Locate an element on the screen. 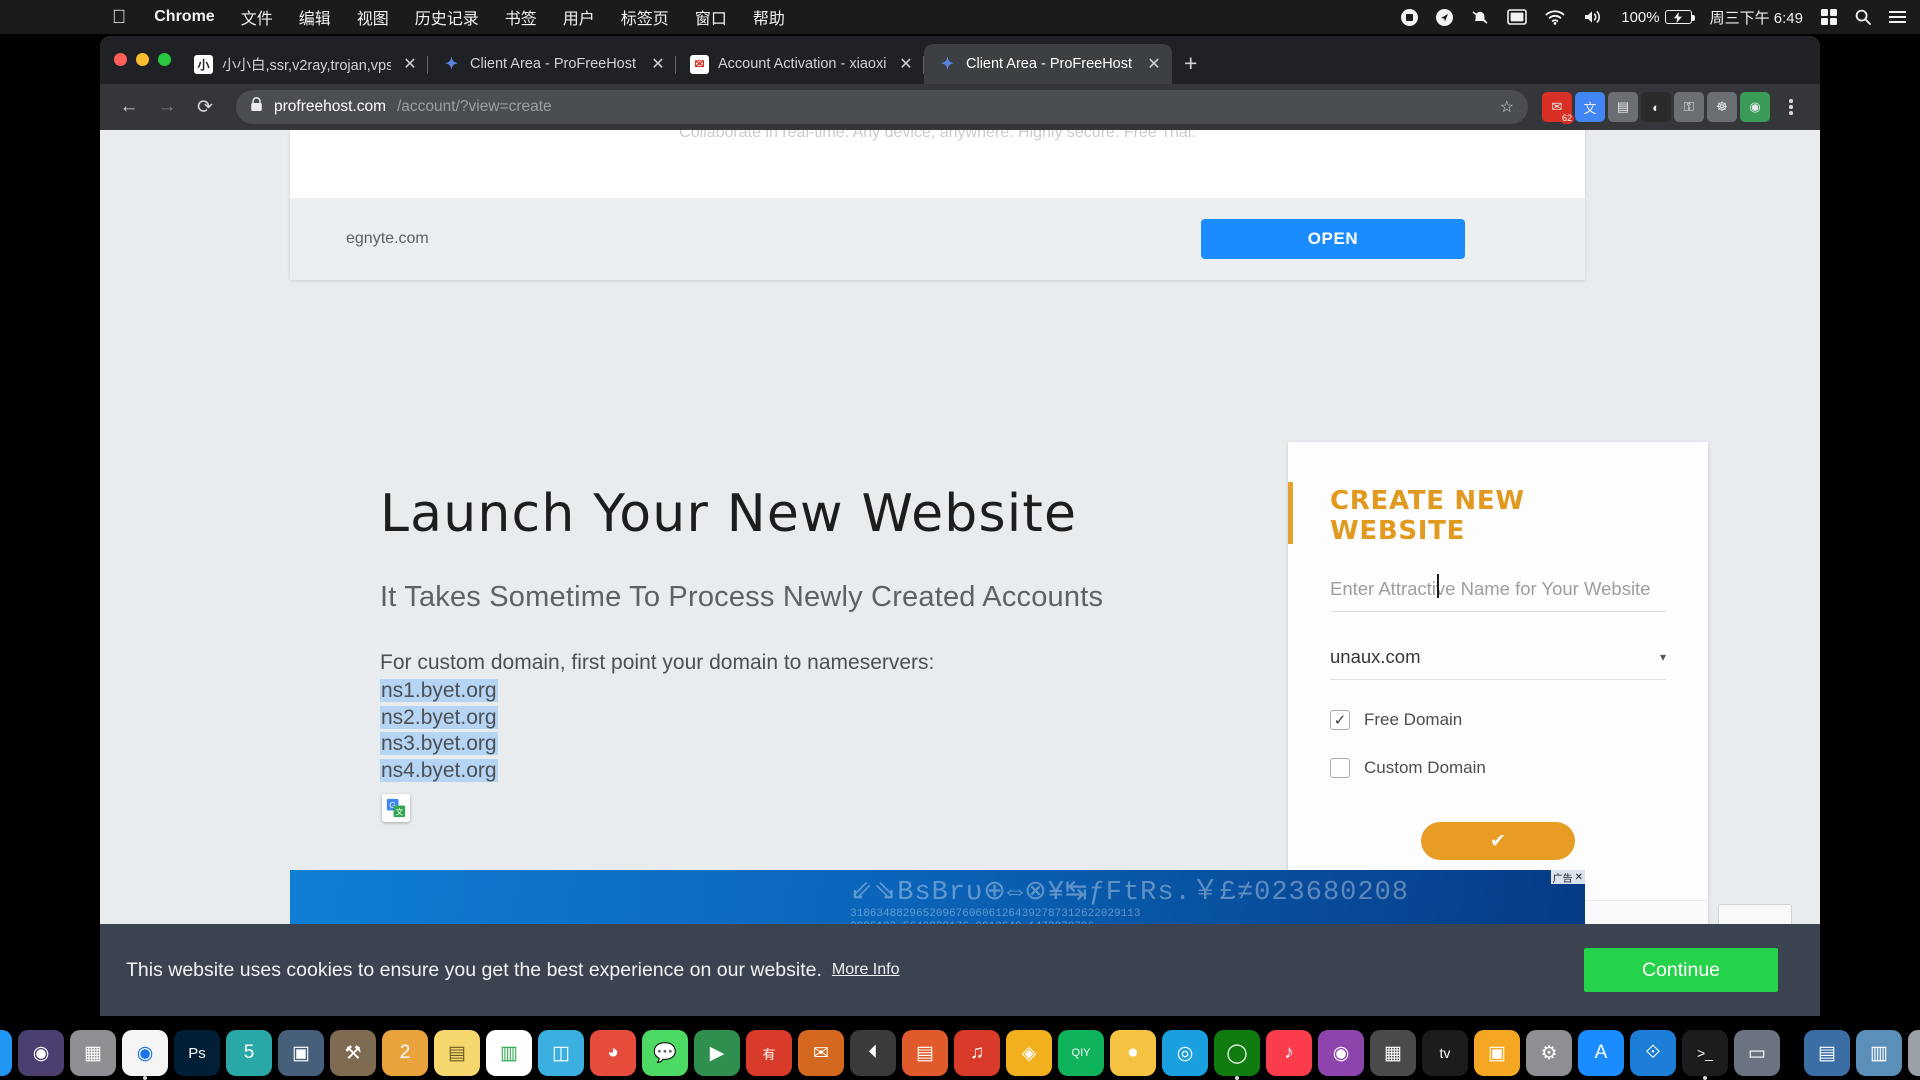  dock-item-numbers: ▥ is located at coordinates (509, 1053).